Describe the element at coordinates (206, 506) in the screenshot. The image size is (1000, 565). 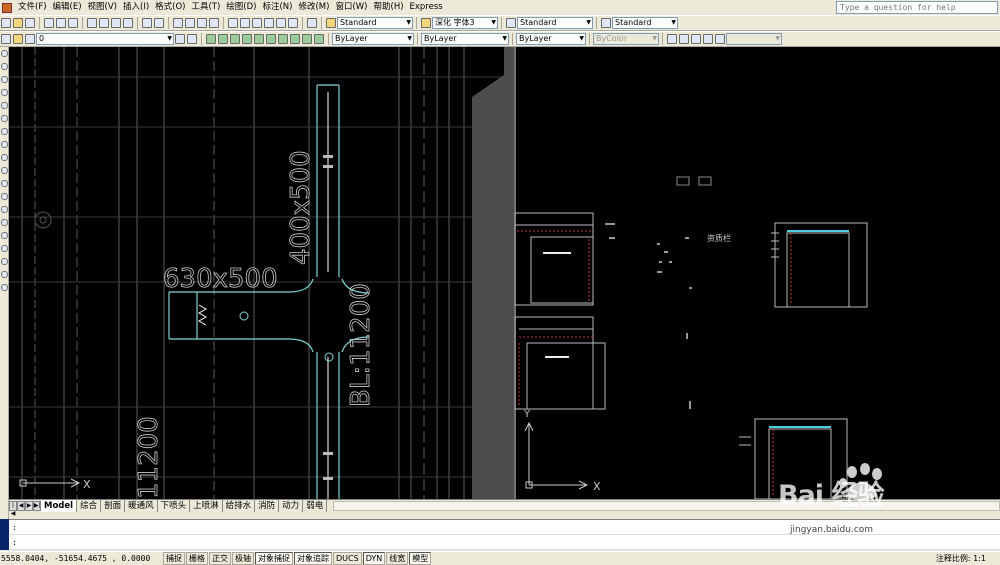
I see `tab-layout: 上喷淋` at that location.